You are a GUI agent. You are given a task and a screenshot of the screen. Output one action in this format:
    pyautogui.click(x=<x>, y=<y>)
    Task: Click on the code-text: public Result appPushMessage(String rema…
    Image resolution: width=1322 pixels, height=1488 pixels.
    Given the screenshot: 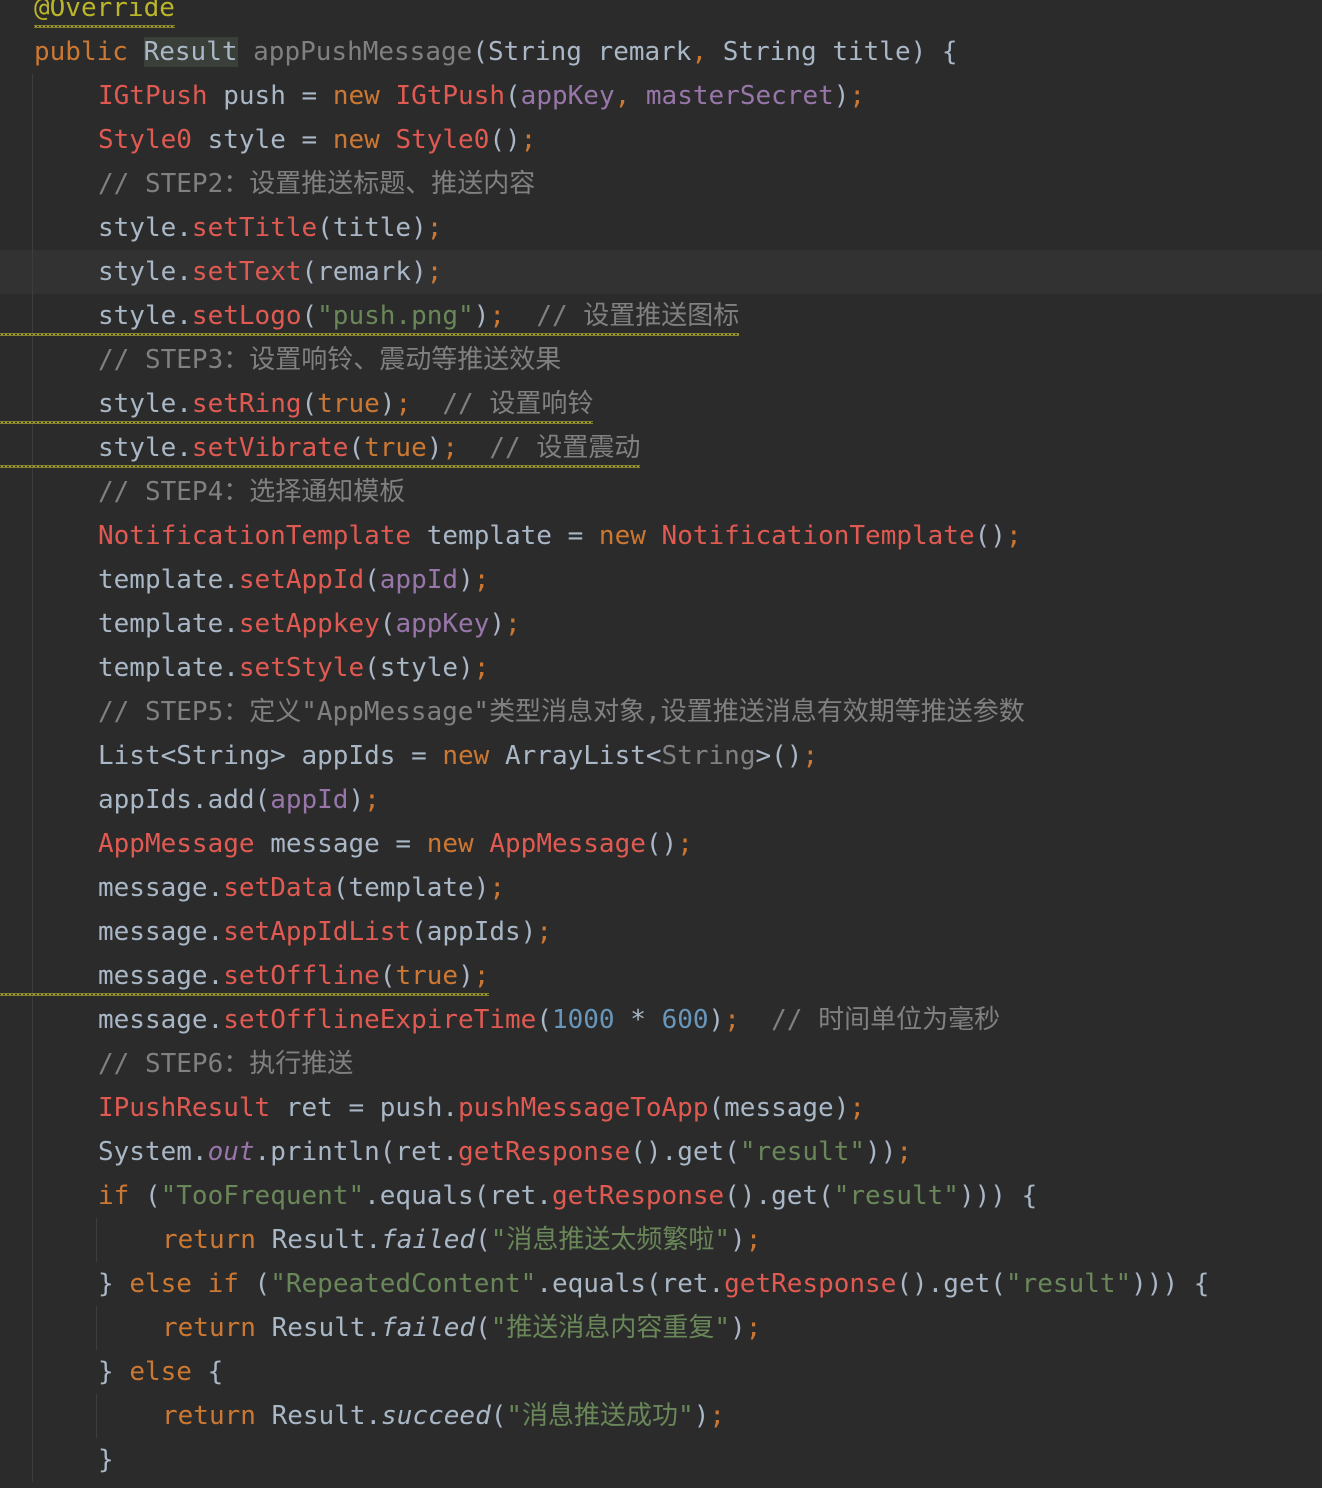 What is the action you would take?
    pyautogui.click(x=496, y=52)
    